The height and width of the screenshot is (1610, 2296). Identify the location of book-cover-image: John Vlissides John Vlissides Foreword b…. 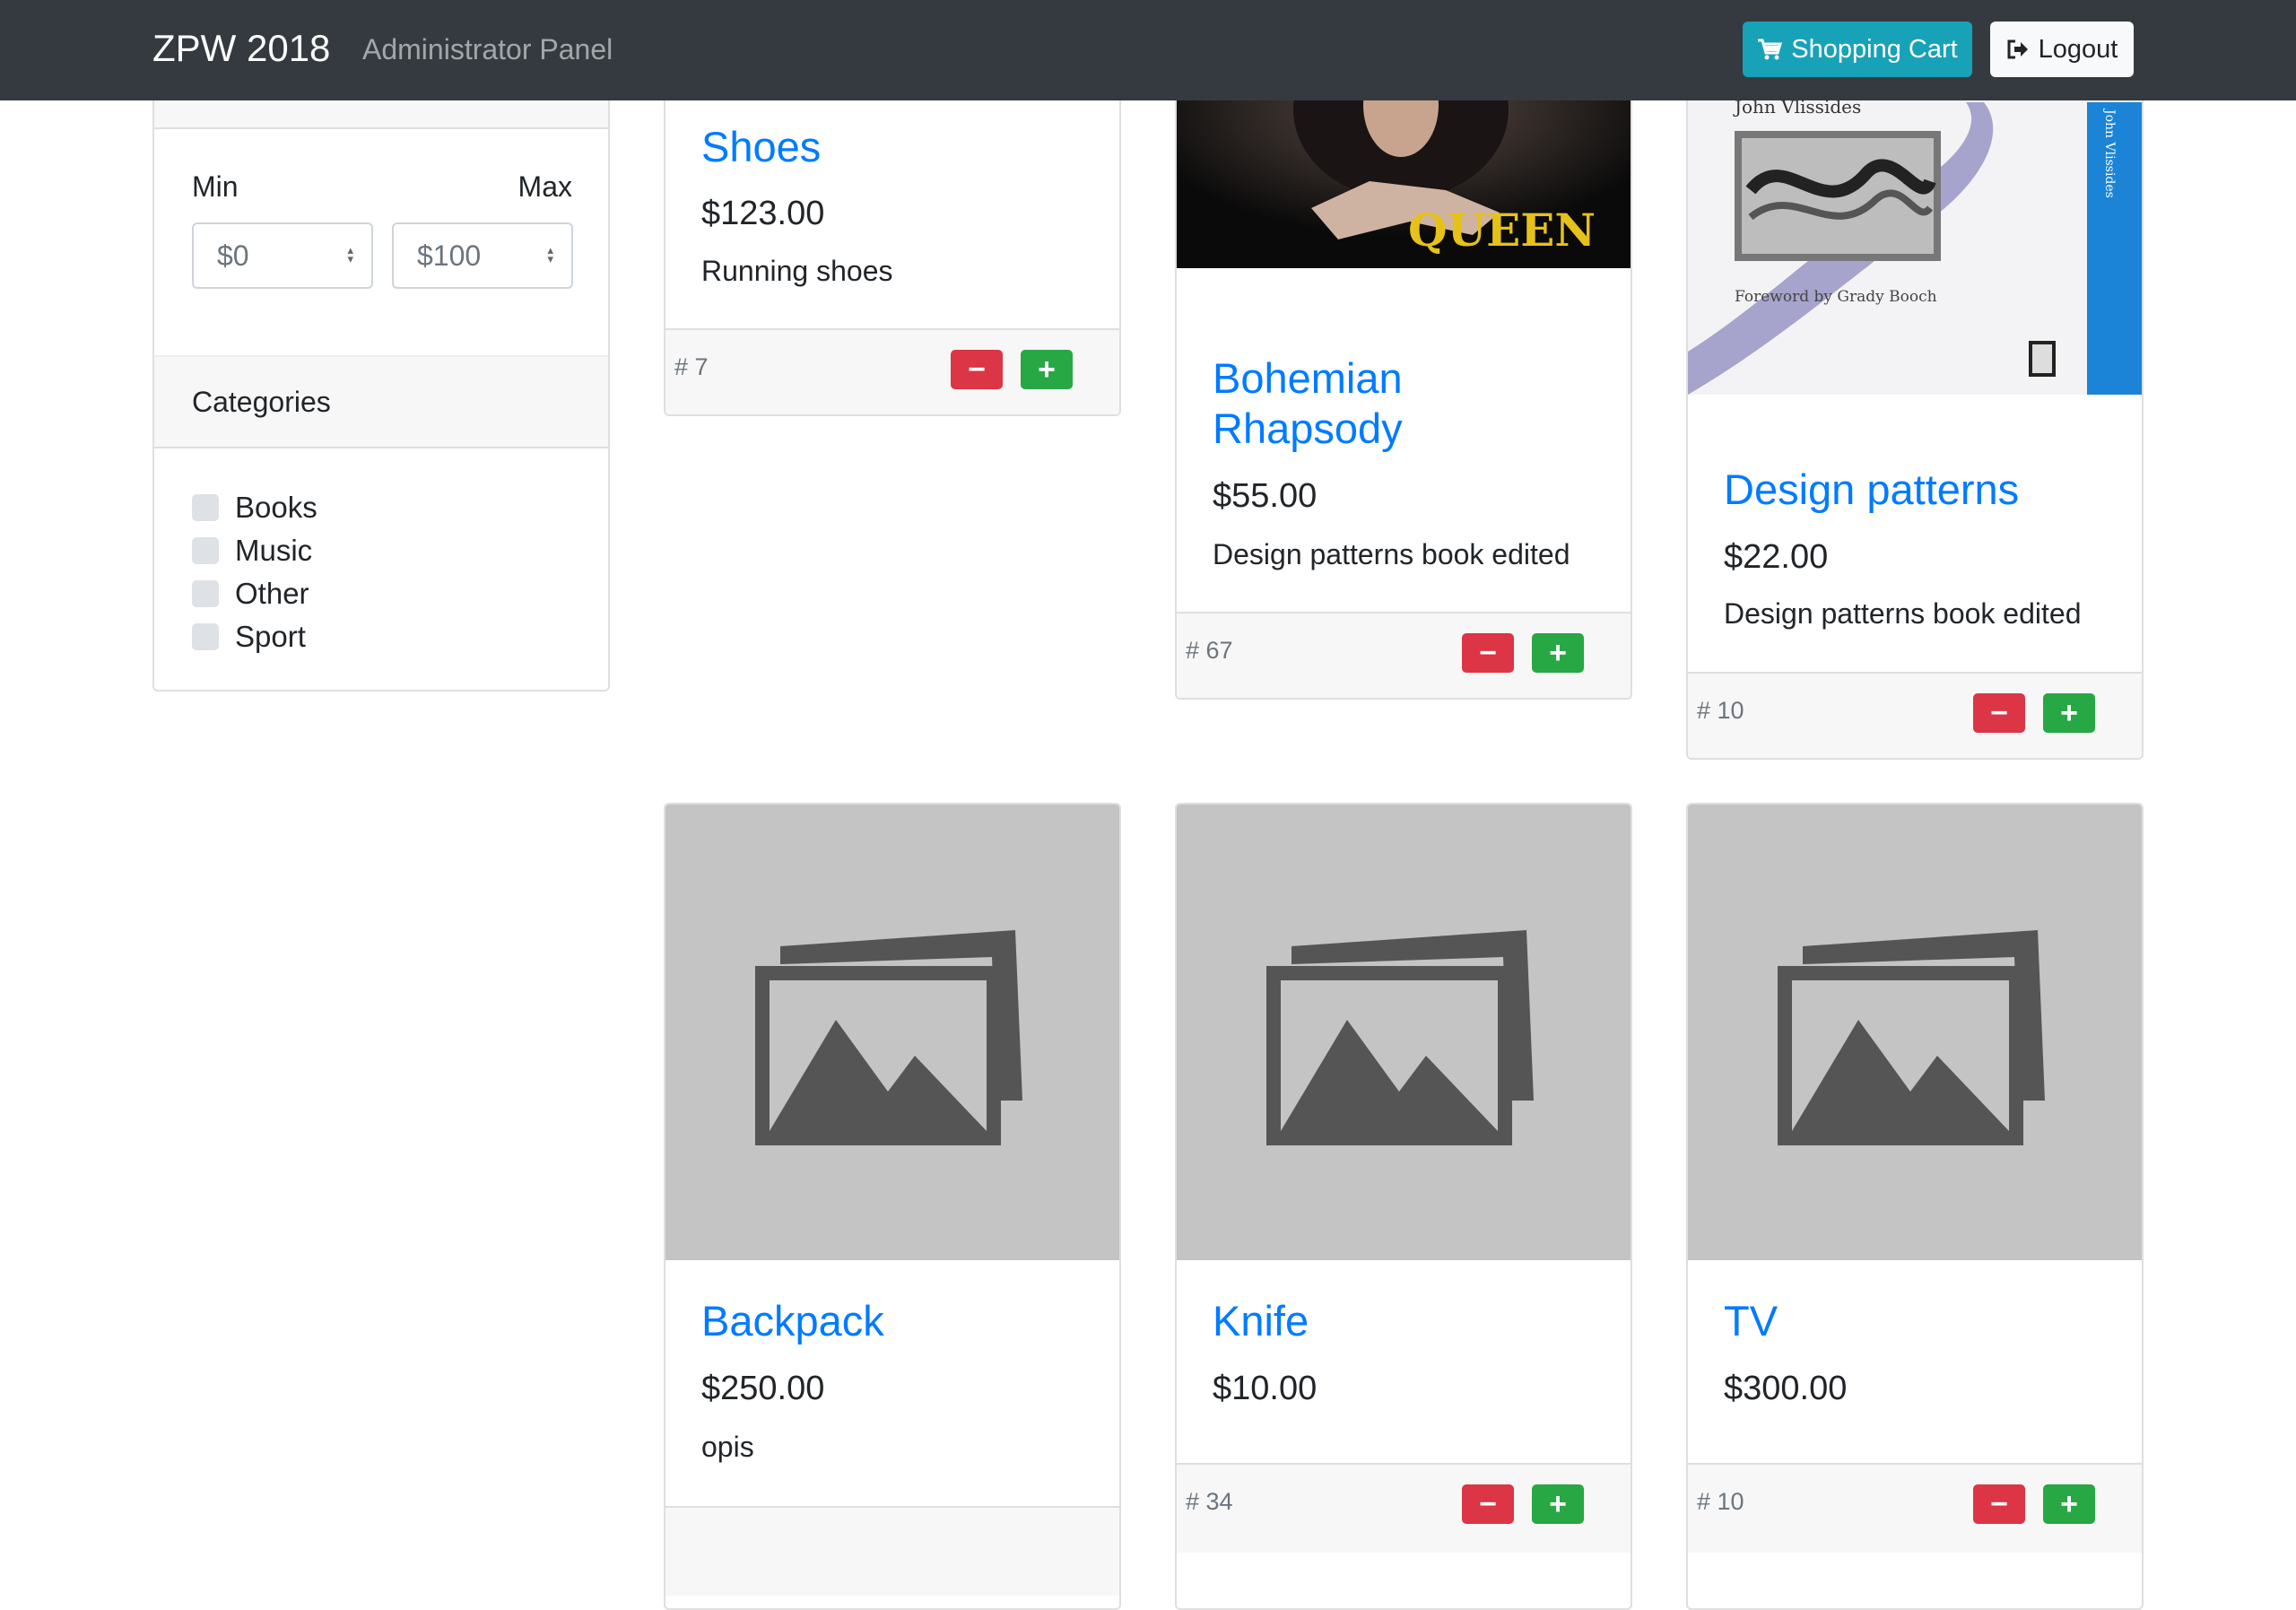
(1915, 225).